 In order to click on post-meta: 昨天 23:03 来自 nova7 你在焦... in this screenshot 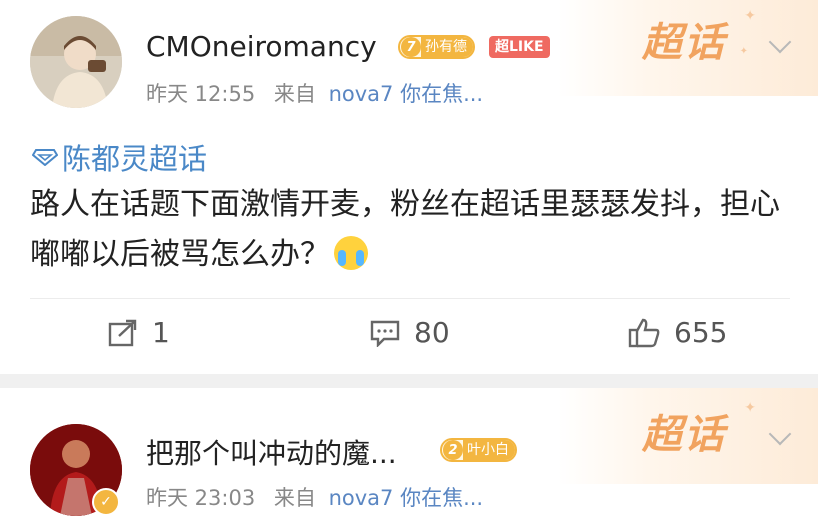, I will do `click(314, 497)`.